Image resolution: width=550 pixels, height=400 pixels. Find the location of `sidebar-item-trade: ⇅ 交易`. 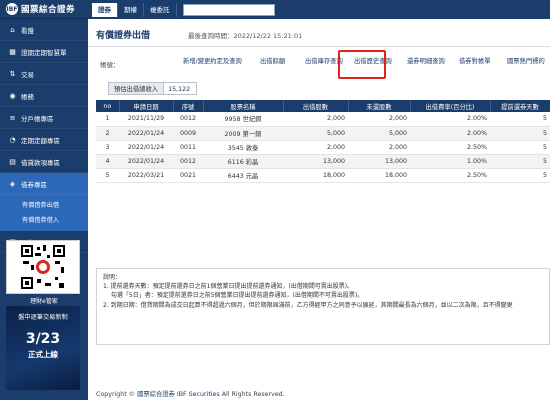

sidebar-item-trade: ⇅ 交易 is located at coordinates (44, 74).